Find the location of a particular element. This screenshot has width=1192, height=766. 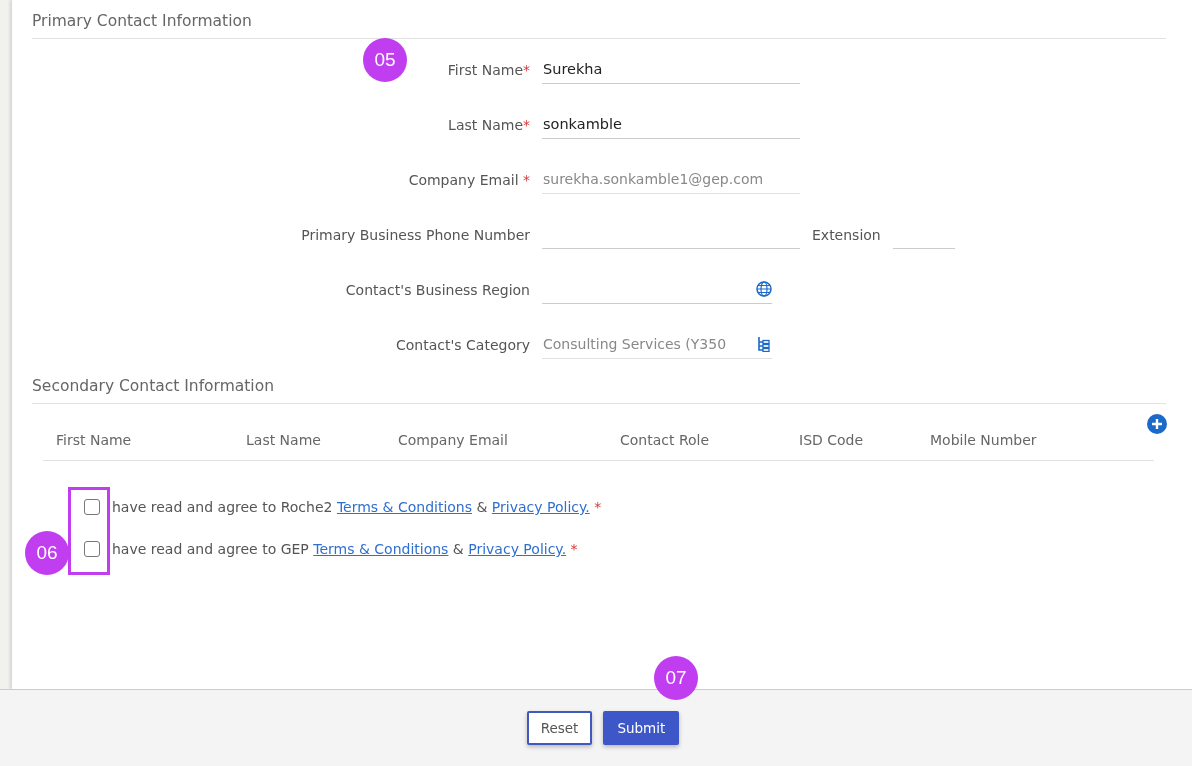

input-field: sonkamble is located at coordinates (671, 124).